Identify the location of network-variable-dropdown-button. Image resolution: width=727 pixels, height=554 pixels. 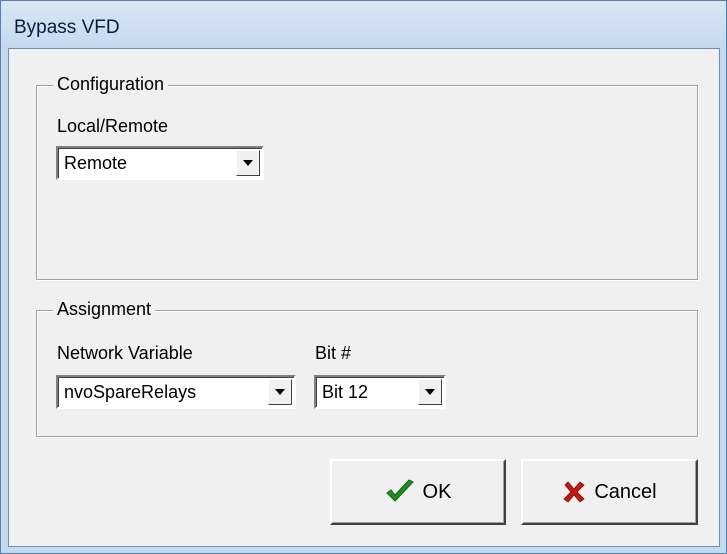
(280, 392).